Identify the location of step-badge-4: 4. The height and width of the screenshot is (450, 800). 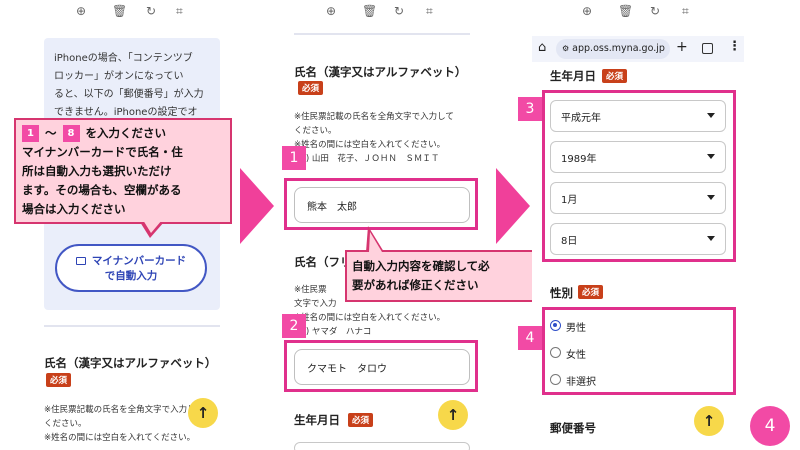
(530, 338).